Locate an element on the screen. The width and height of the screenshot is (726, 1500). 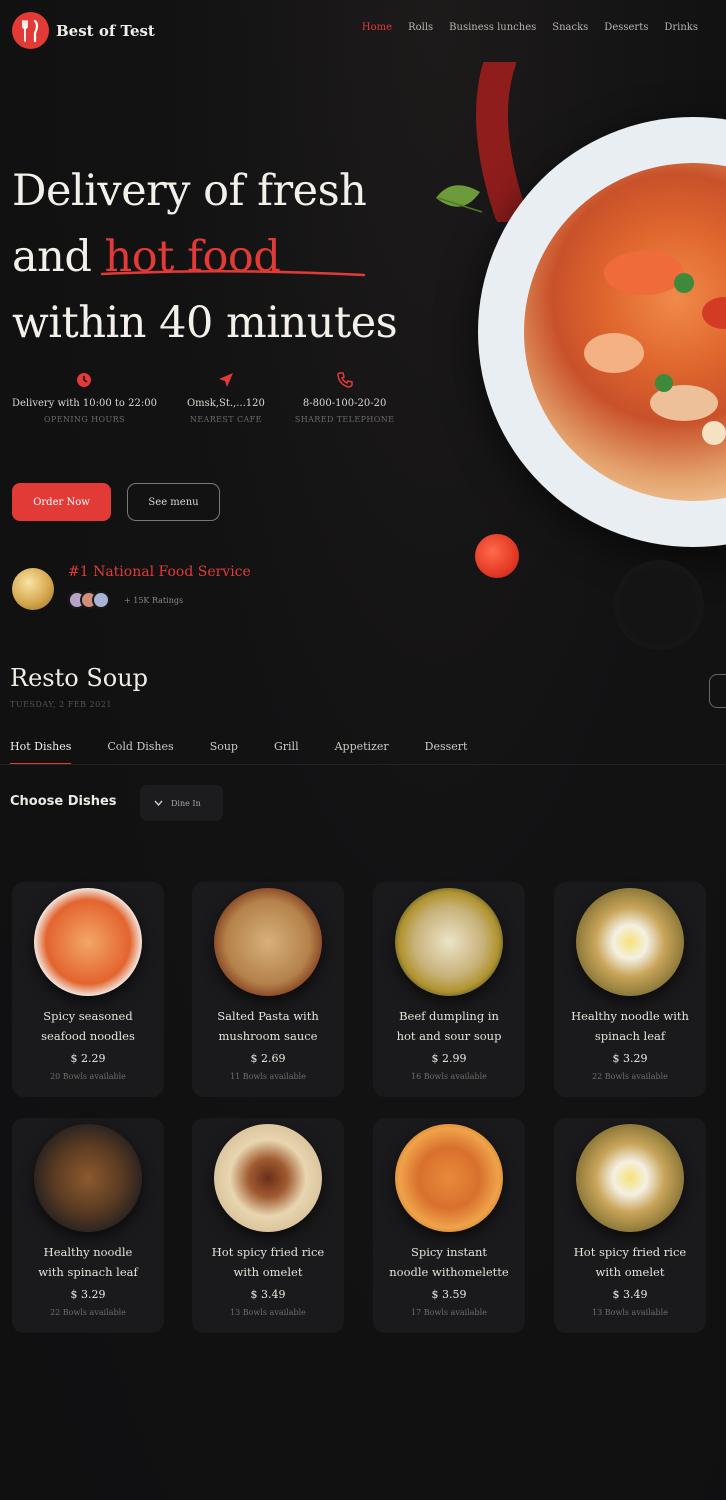
order-now-button: Order Now is located at coordinates (61, 502).